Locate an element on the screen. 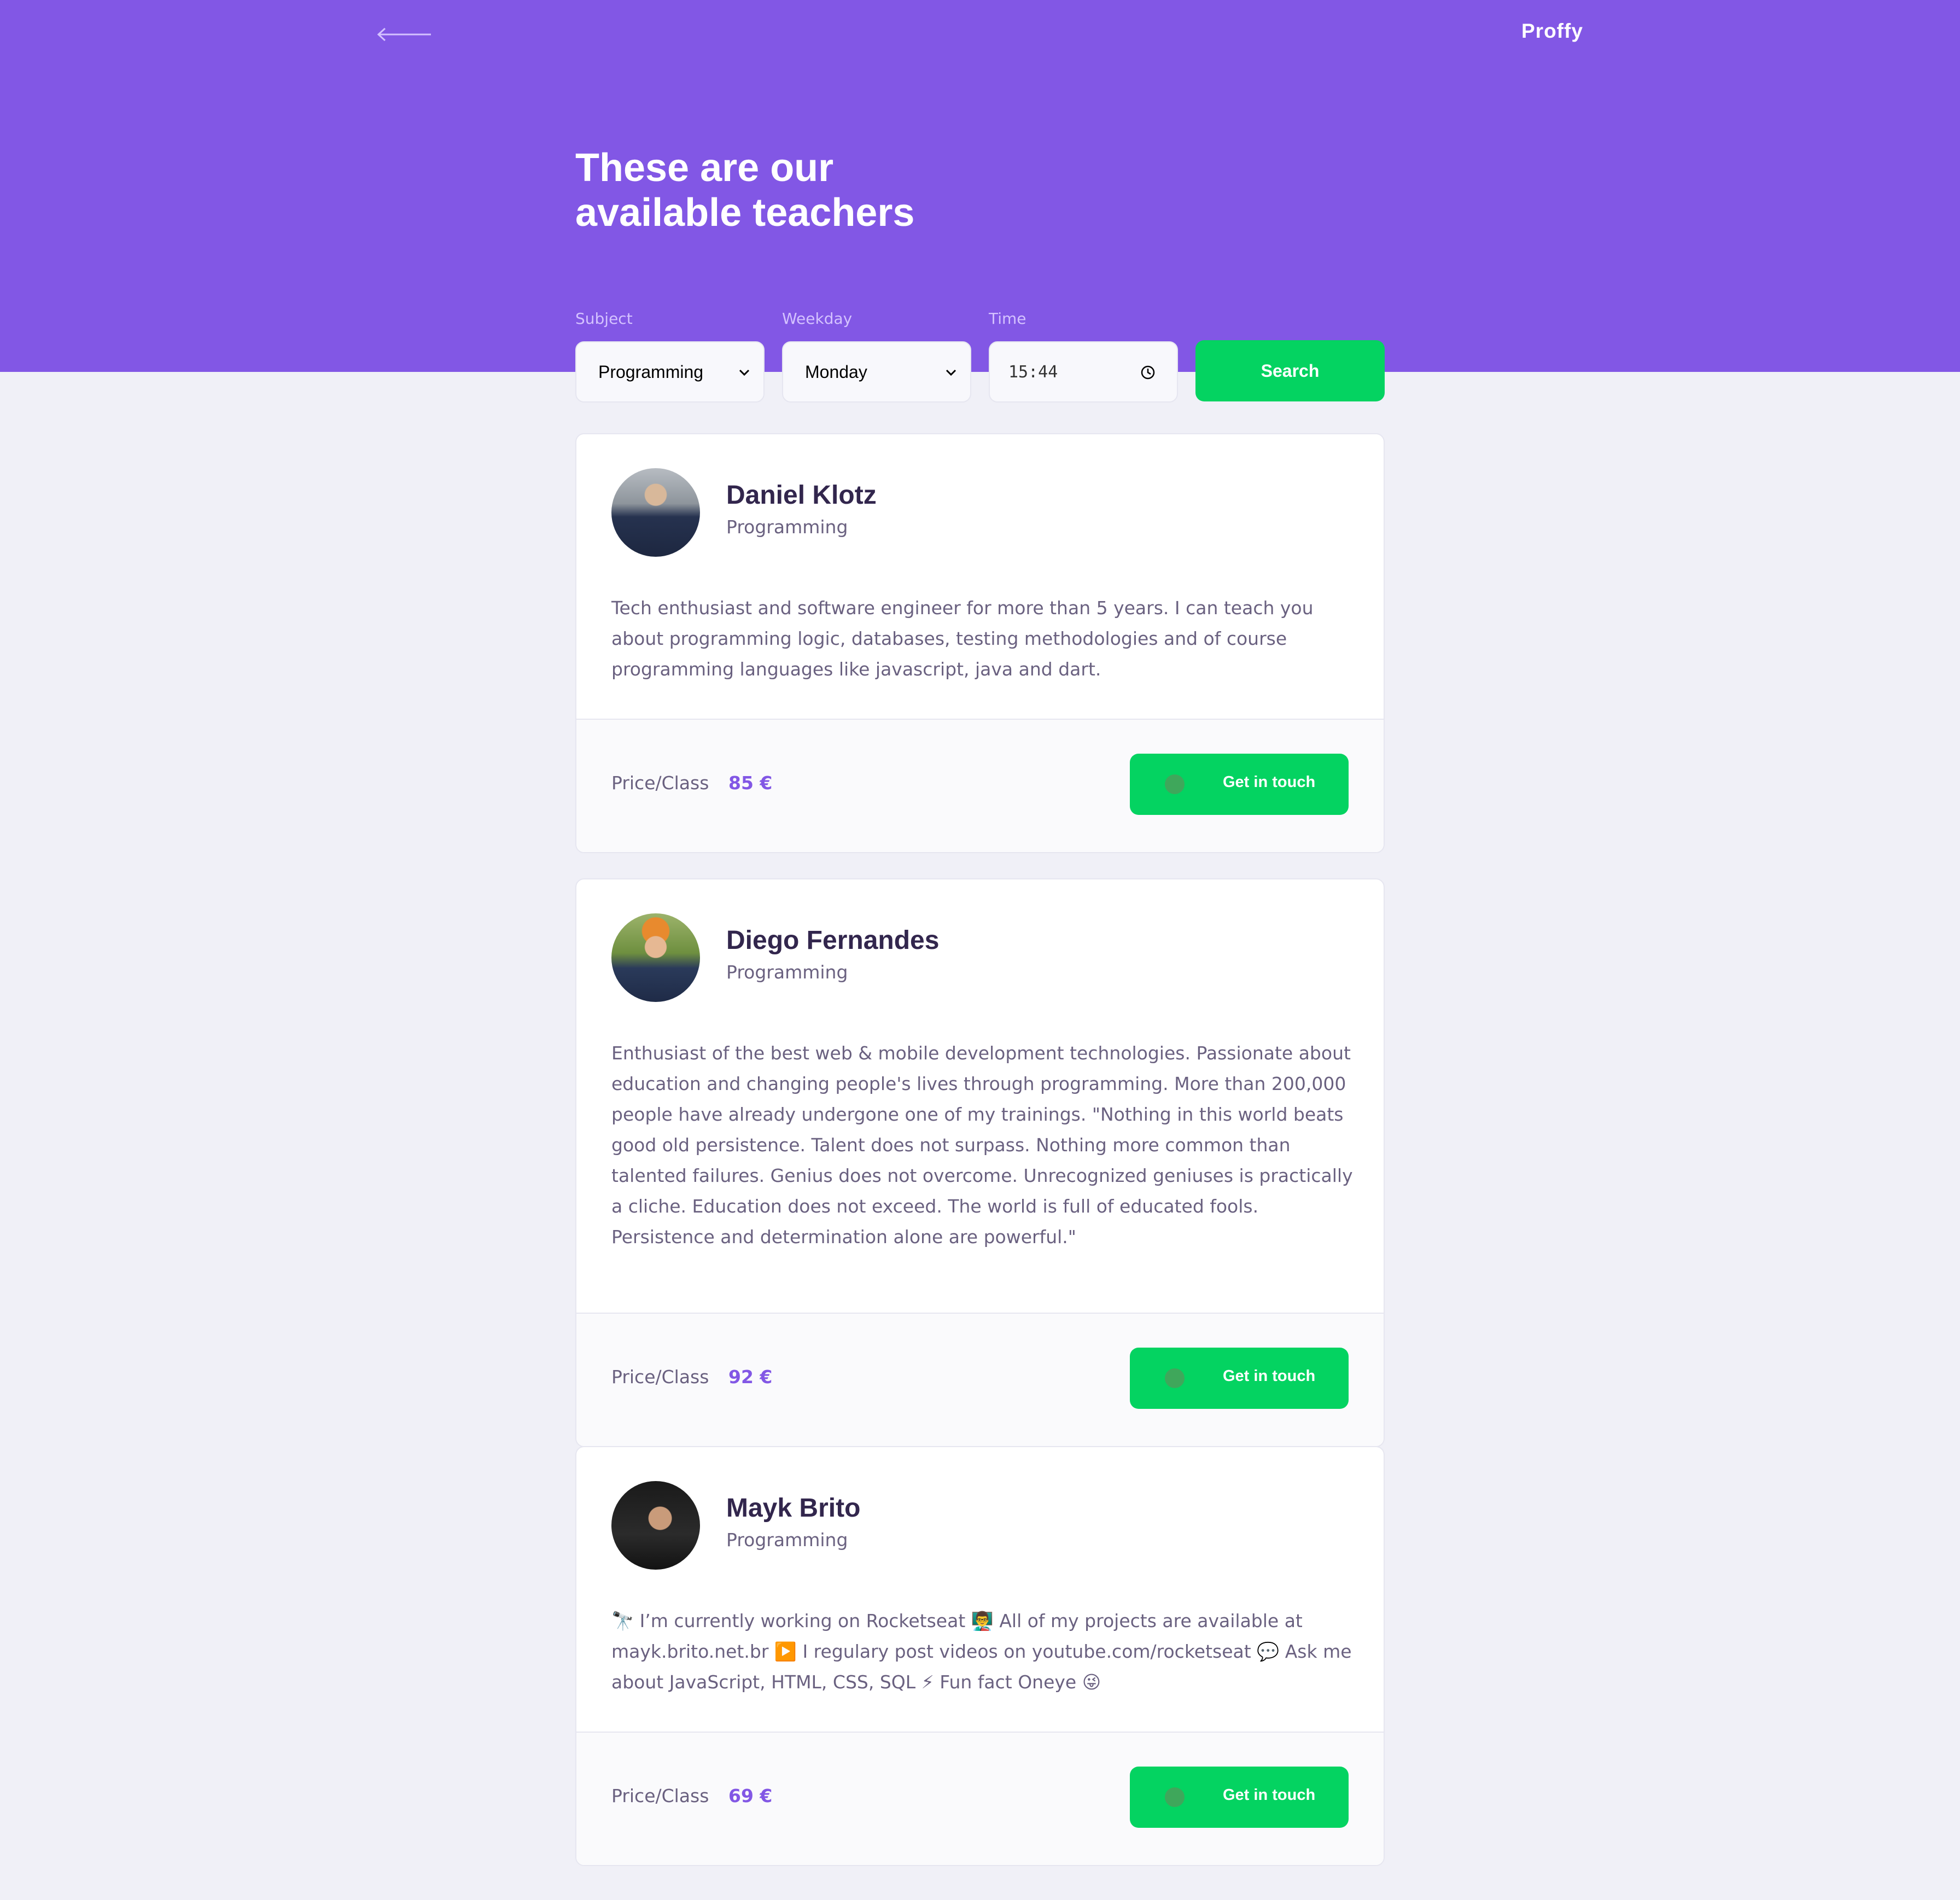 The image size is (1960, 1900). teacher-name: Mayk Brito is located at coordinates (793, 1508).